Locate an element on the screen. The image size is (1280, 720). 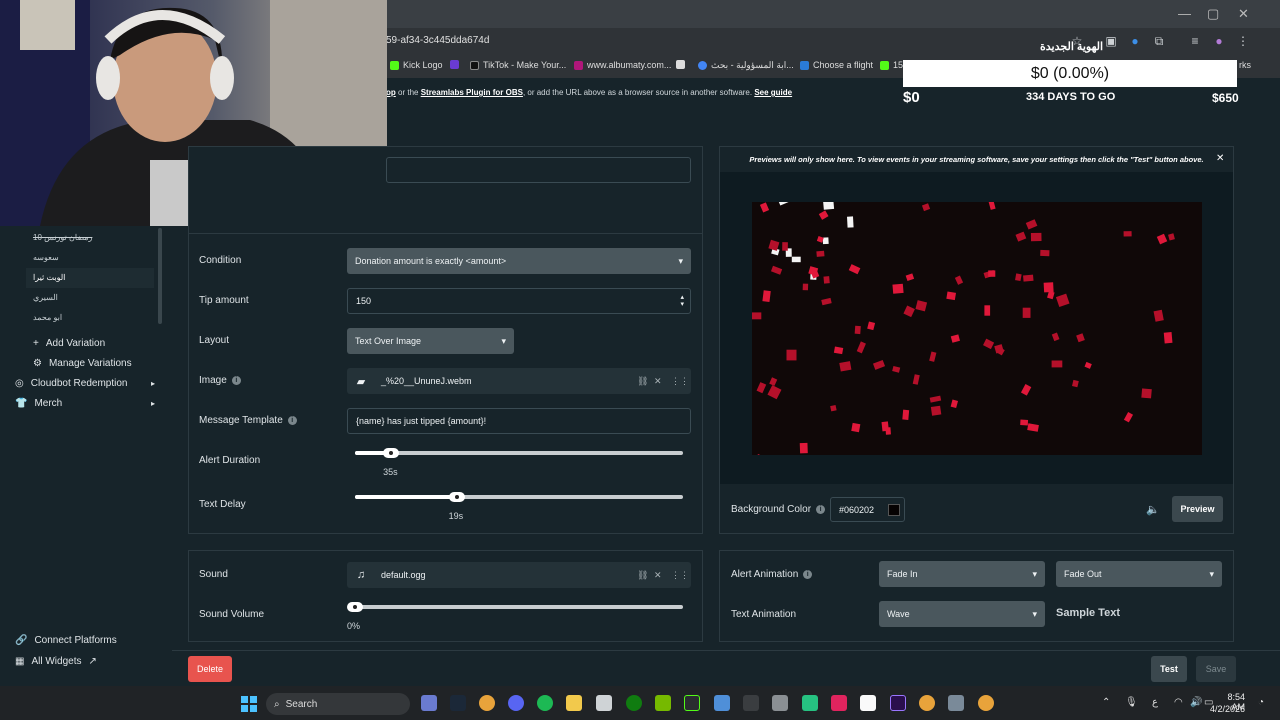
xbox-icon is located at coordinates (634, 703).